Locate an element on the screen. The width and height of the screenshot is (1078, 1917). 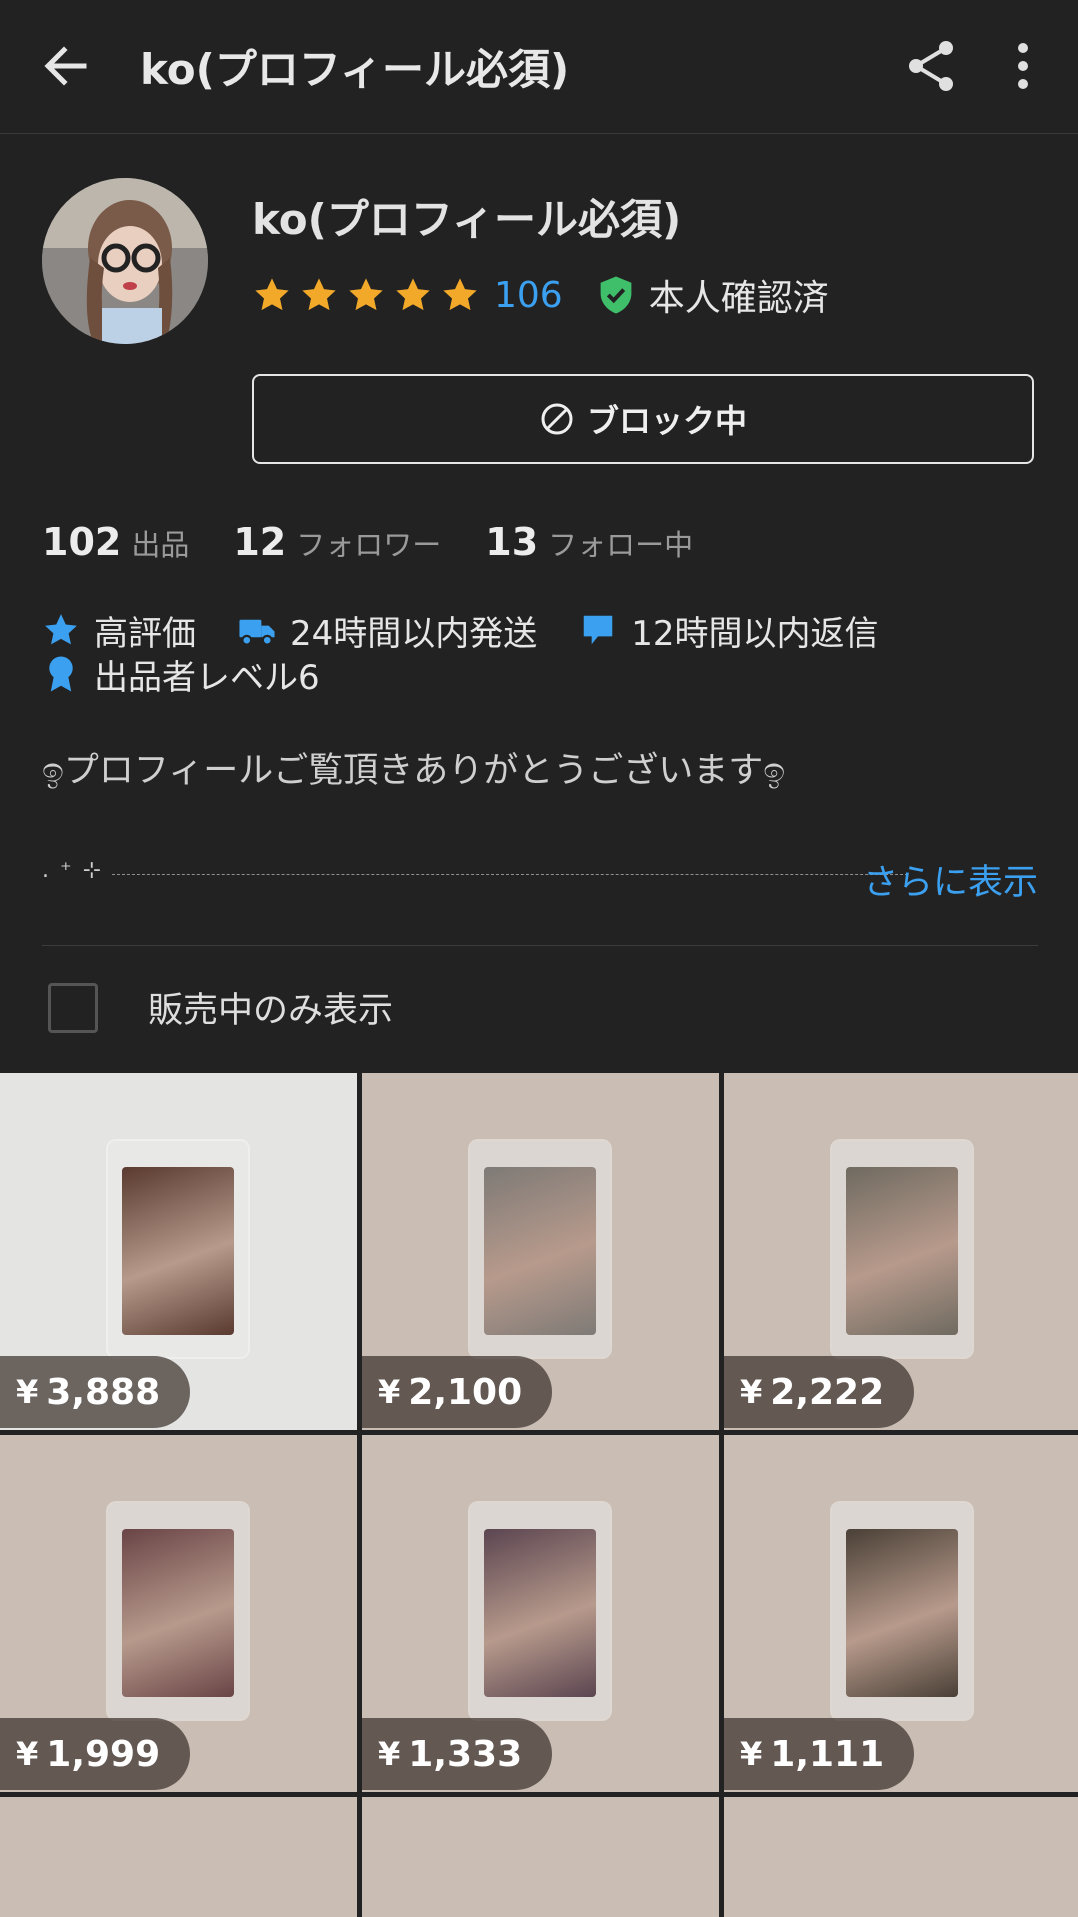
rating-count: 106 is located at coordinates (528, 295).